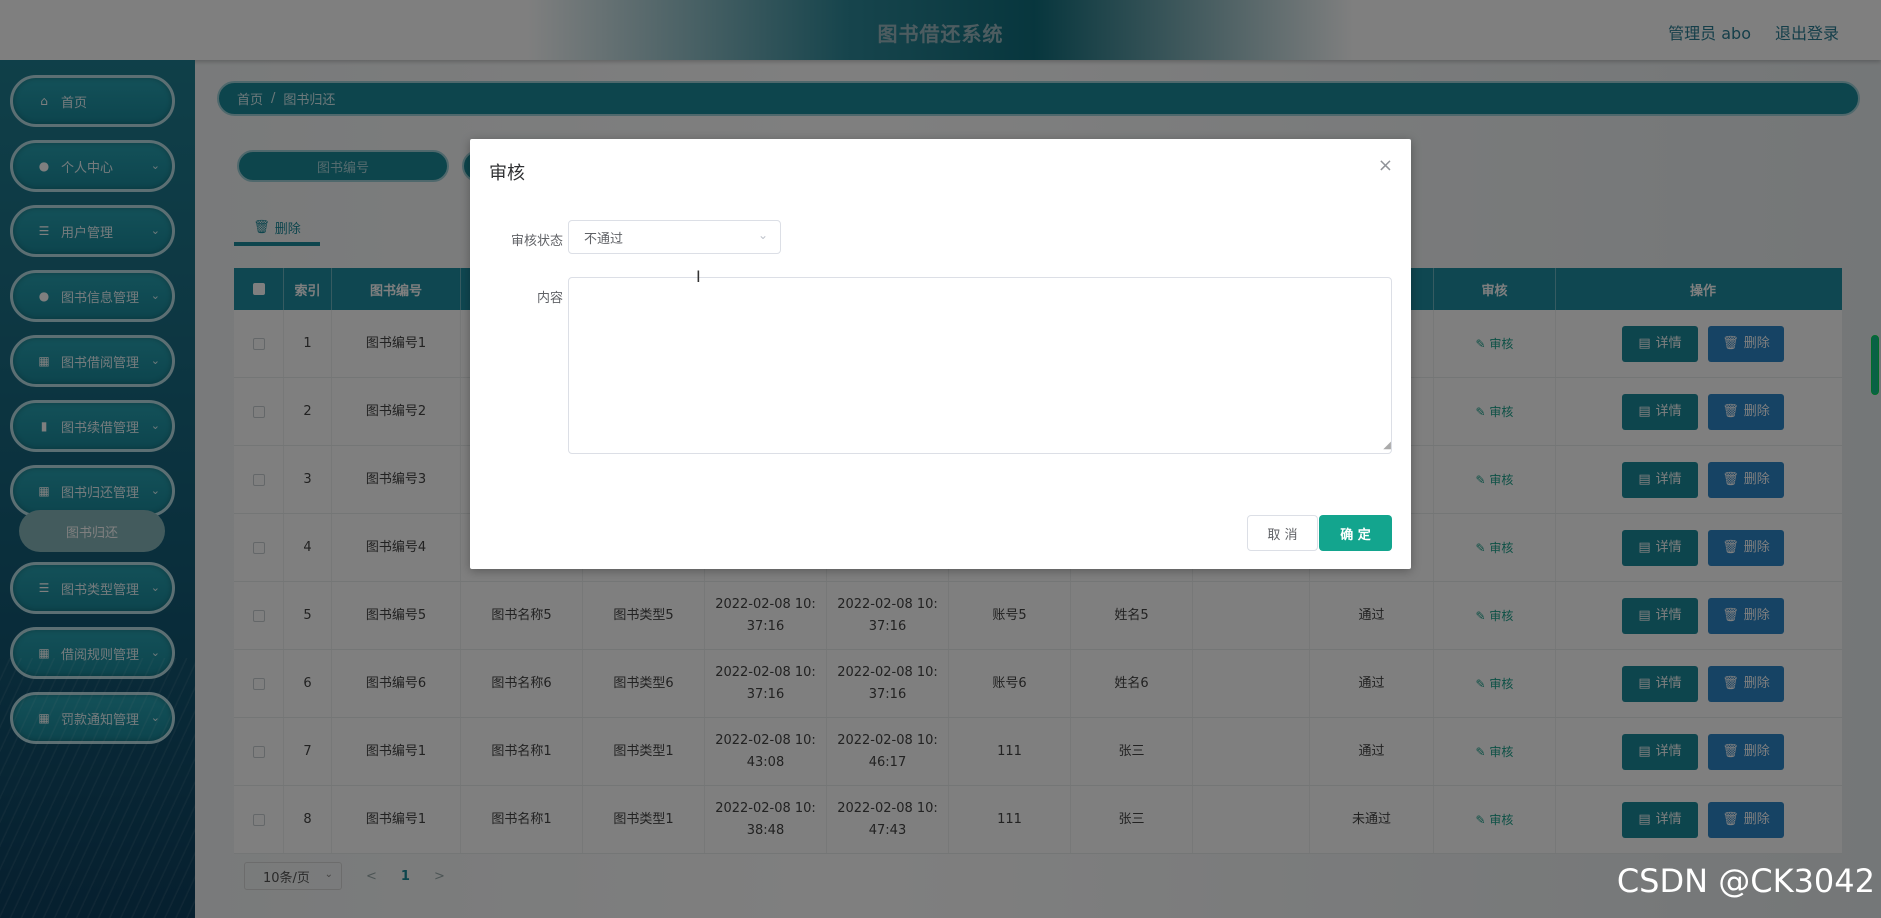 Image resolution: width=1881 pixels, height=918 pixels. I want to click on close-icon: ×, so click(1385, 165).